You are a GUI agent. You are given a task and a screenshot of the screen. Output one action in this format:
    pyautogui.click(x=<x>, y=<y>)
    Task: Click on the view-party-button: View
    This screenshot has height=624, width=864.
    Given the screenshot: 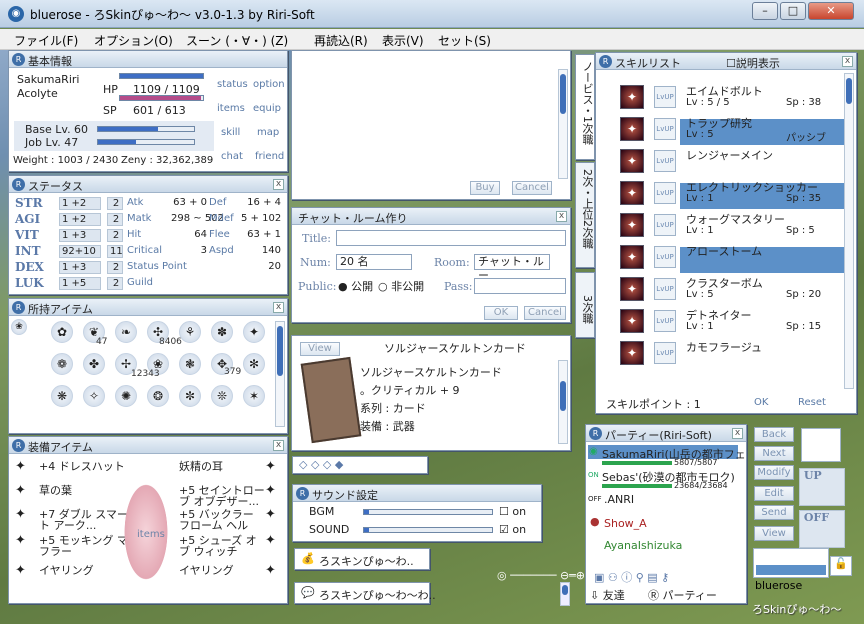 What is the action you would take?
    pyautogui.click(x=774, y=533)
    